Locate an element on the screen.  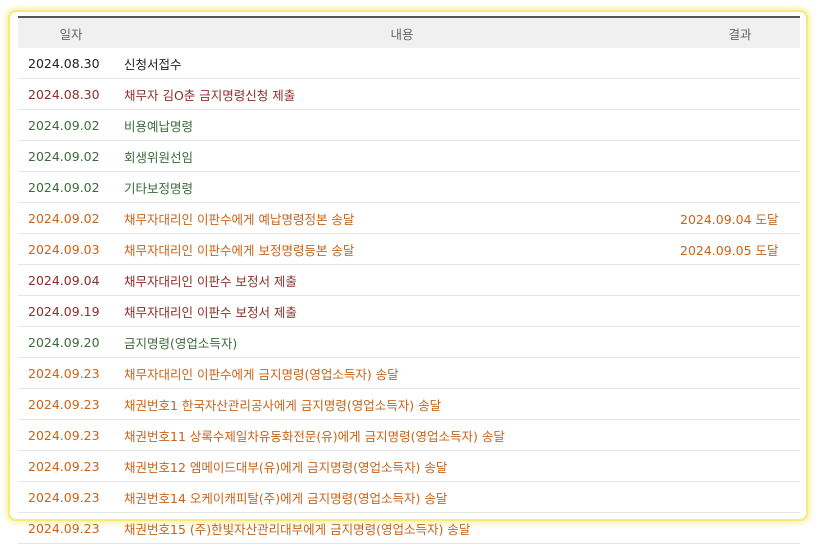
row-content: 채무자대리인 이판수에게 보정명령등본 송달 is located at coordinates (402, 249).